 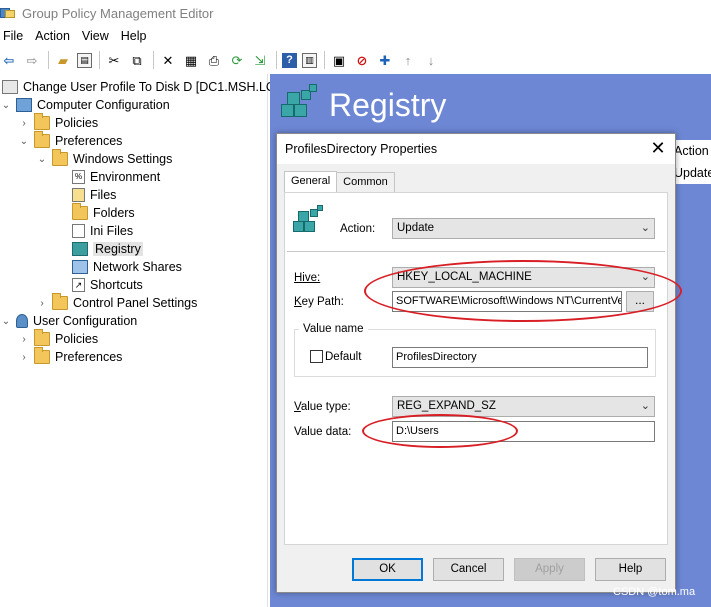 What do you see at coordinates (385, 60) in the screenshot?
I see `add-icon: ✚` at bounding box center [385, 60].